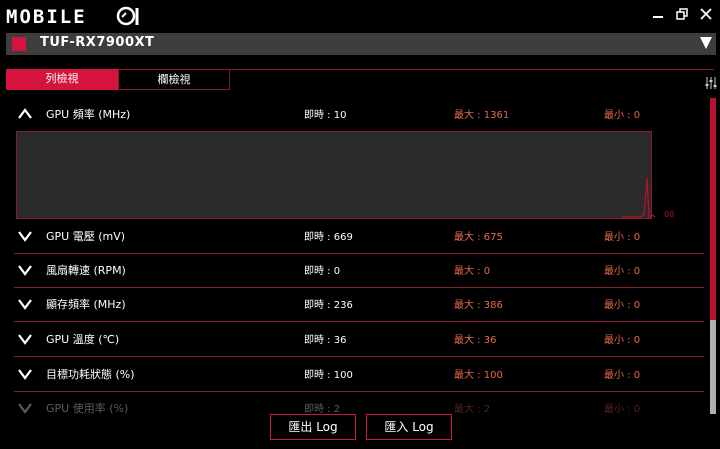  What do you see at coordinates (706, 43) in the screenshot?
I see `dropdown-arrow-icon` at bounding box center [706, 43].